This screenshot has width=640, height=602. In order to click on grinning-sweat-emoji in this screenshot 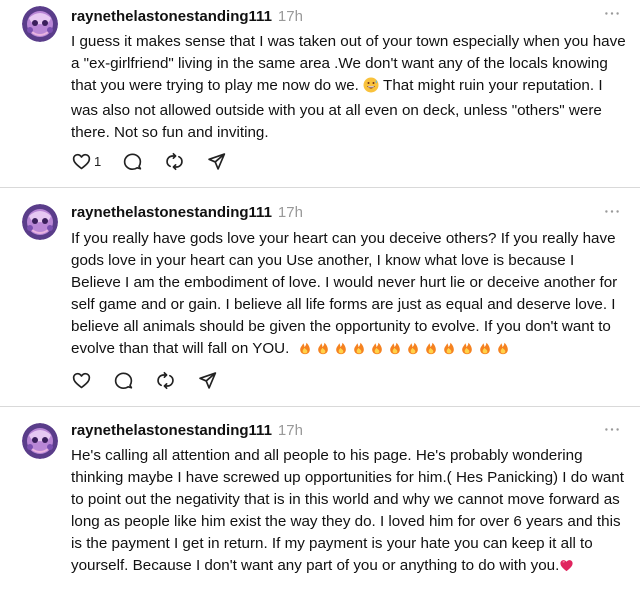, I will do `click(371, 88)`.